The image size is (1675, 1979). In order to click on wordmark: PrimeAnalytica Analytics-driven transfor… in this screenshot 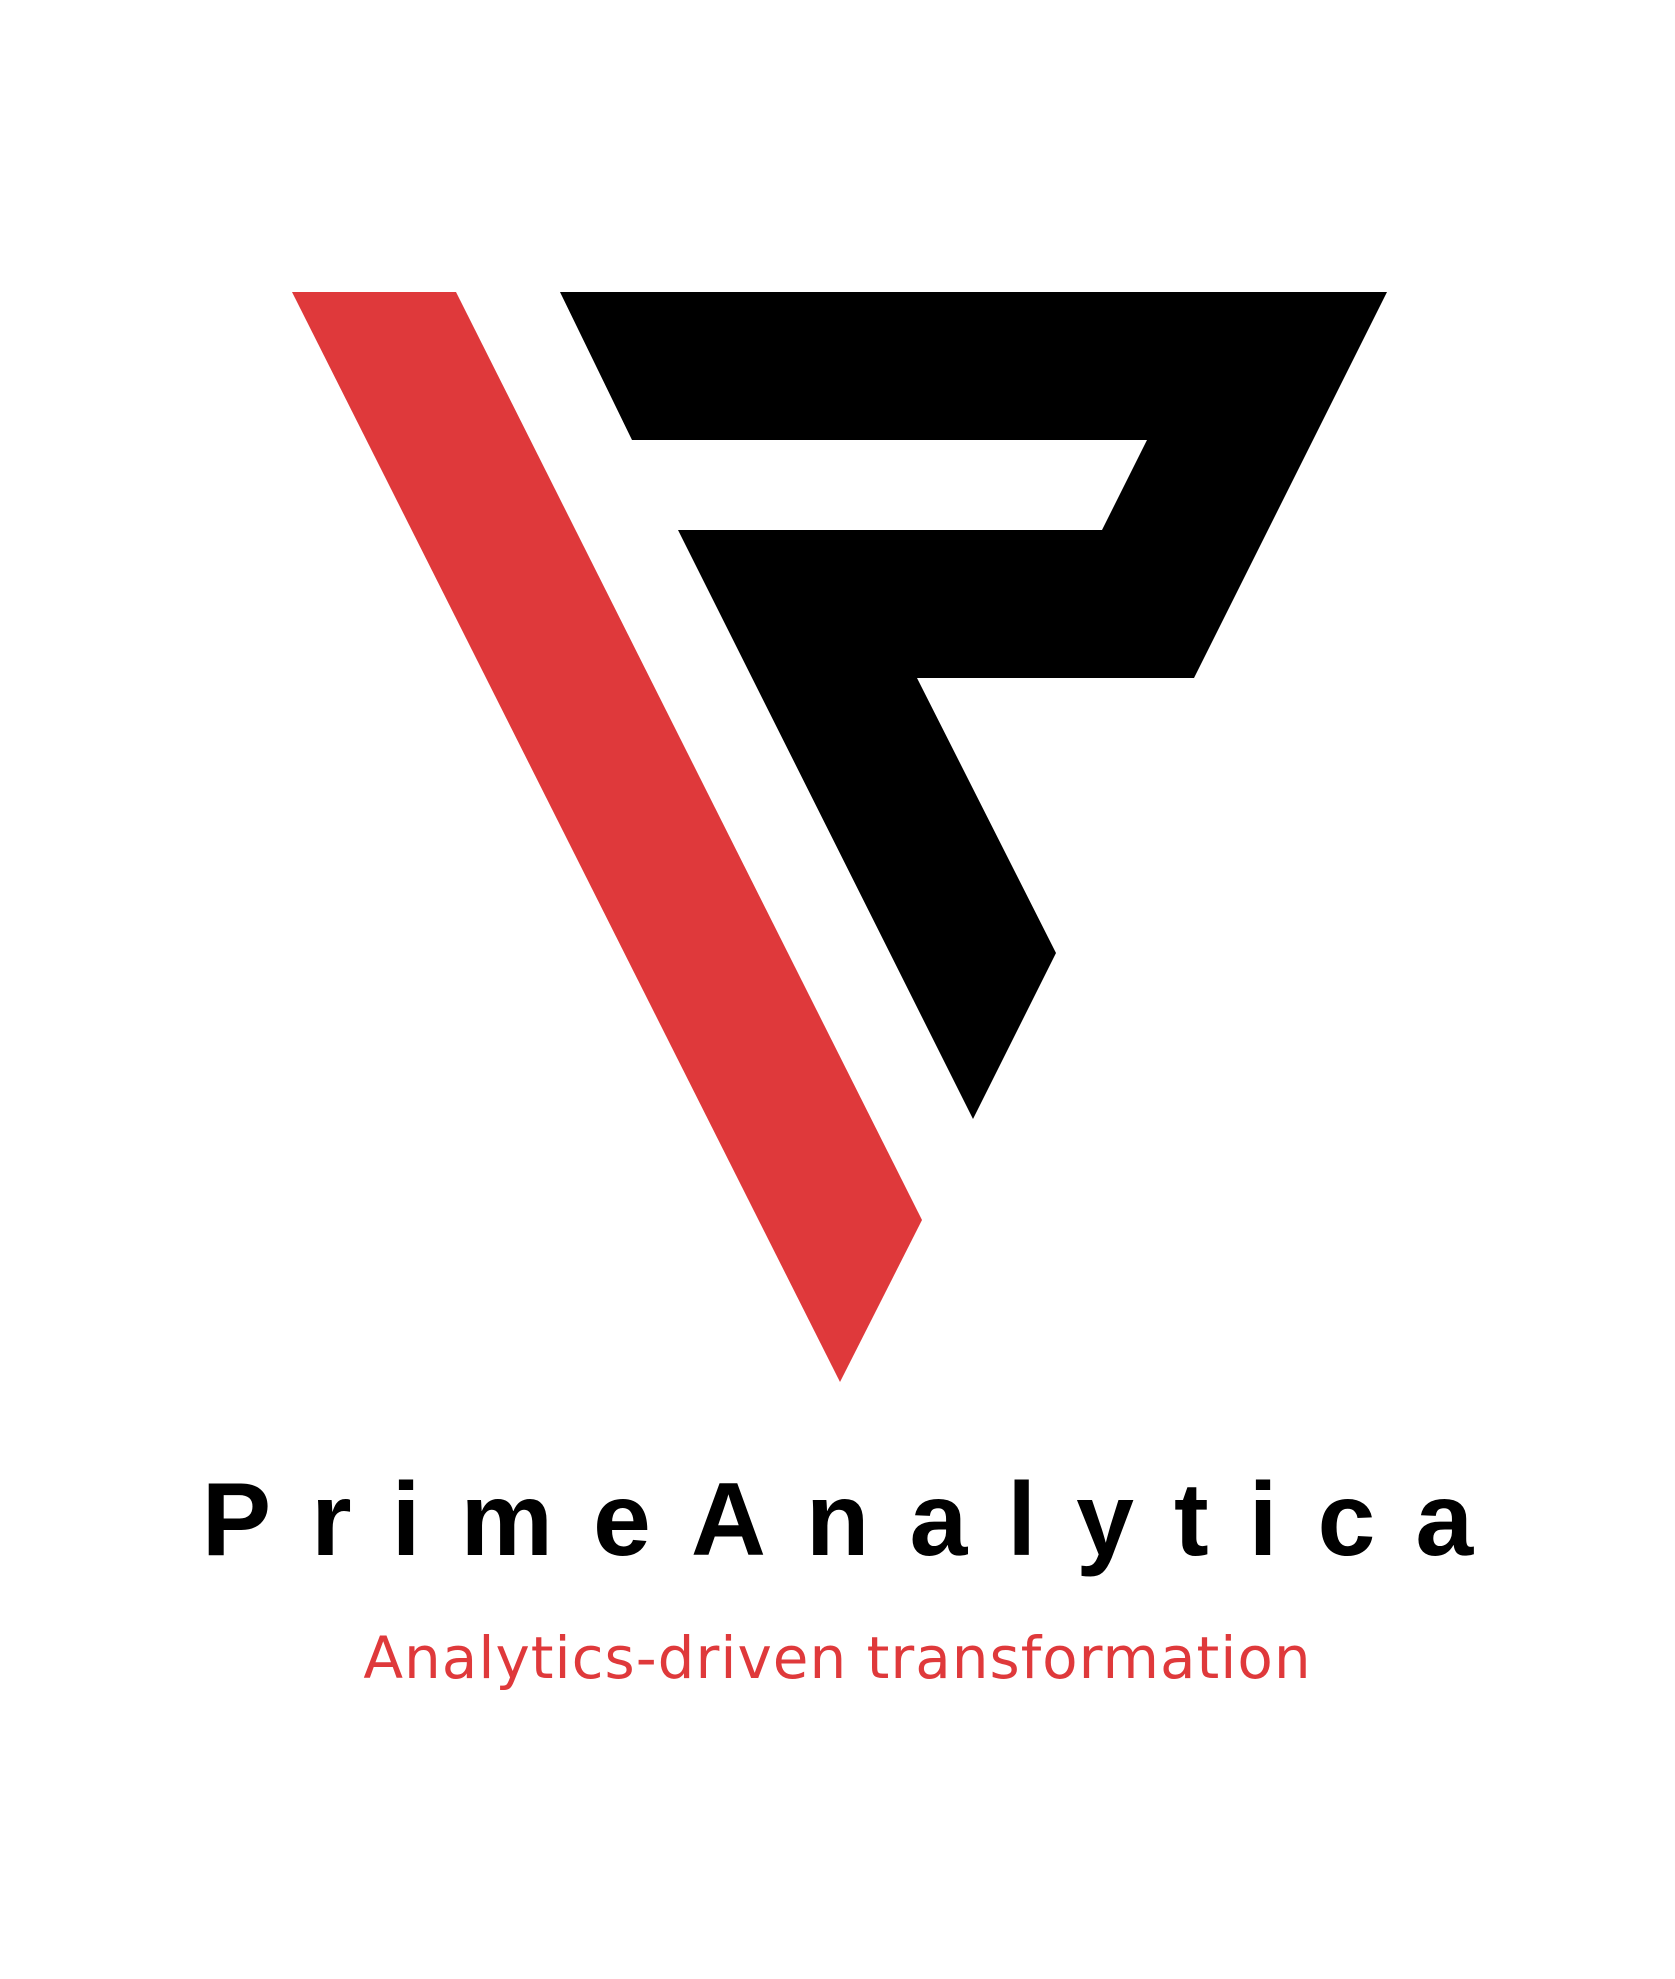, I will do `click(837, 1574)`.